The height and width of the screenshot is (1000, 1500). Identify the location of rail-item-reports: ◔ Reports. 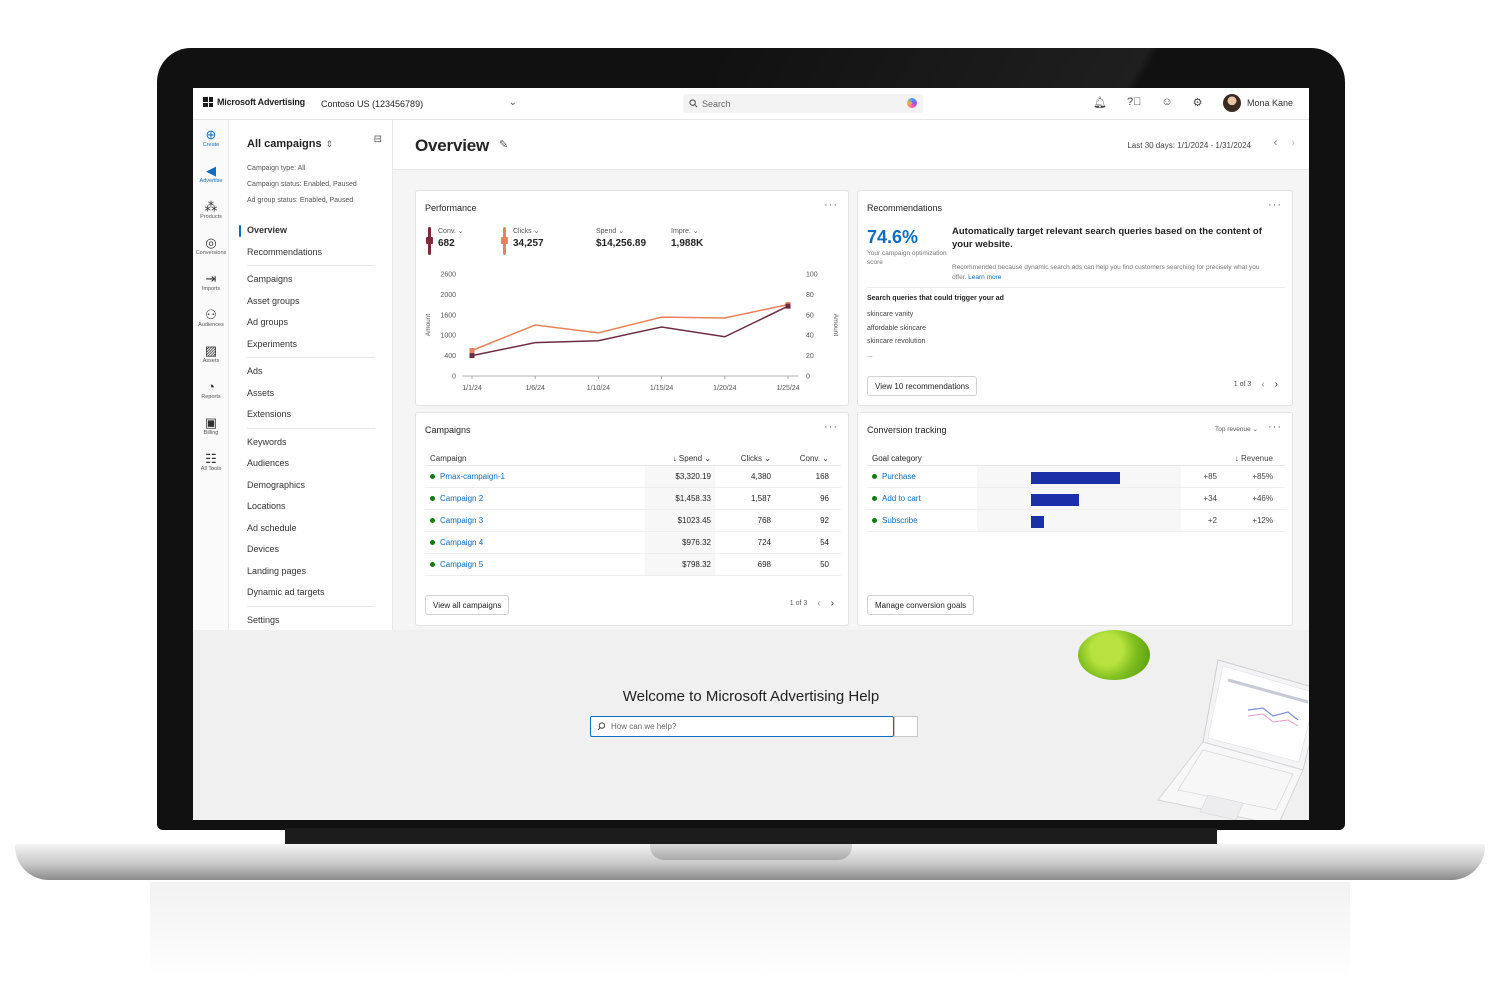
(211, 390).